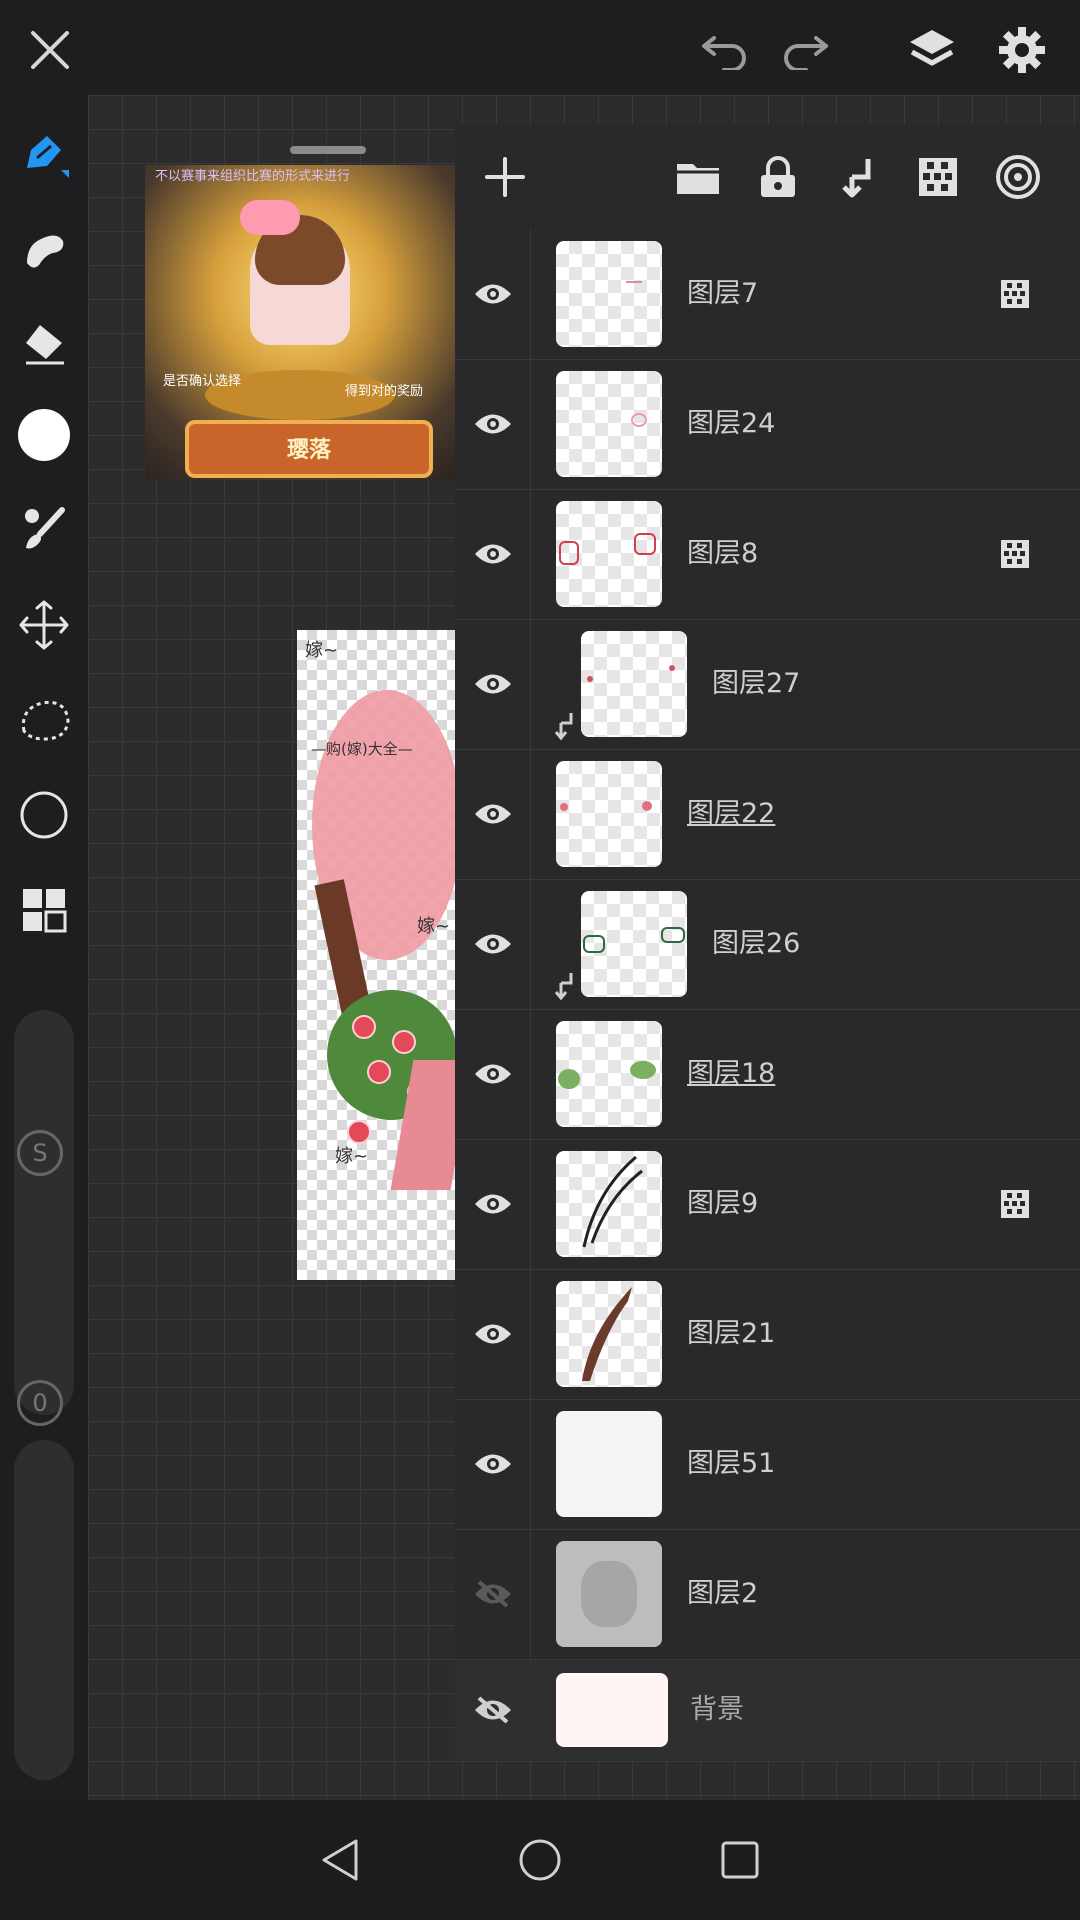 Image resolution: width=1080 pixels, height=1920 pixels. What do you see at coordinates (767, 1334) in the screenshot?
I see `layer-row: 图层21` at bounding box center [767, 1334].